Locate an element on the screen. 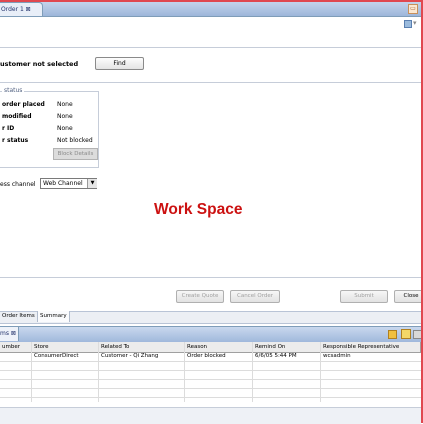  order-id-value: None is located at coordinates (65, 128).